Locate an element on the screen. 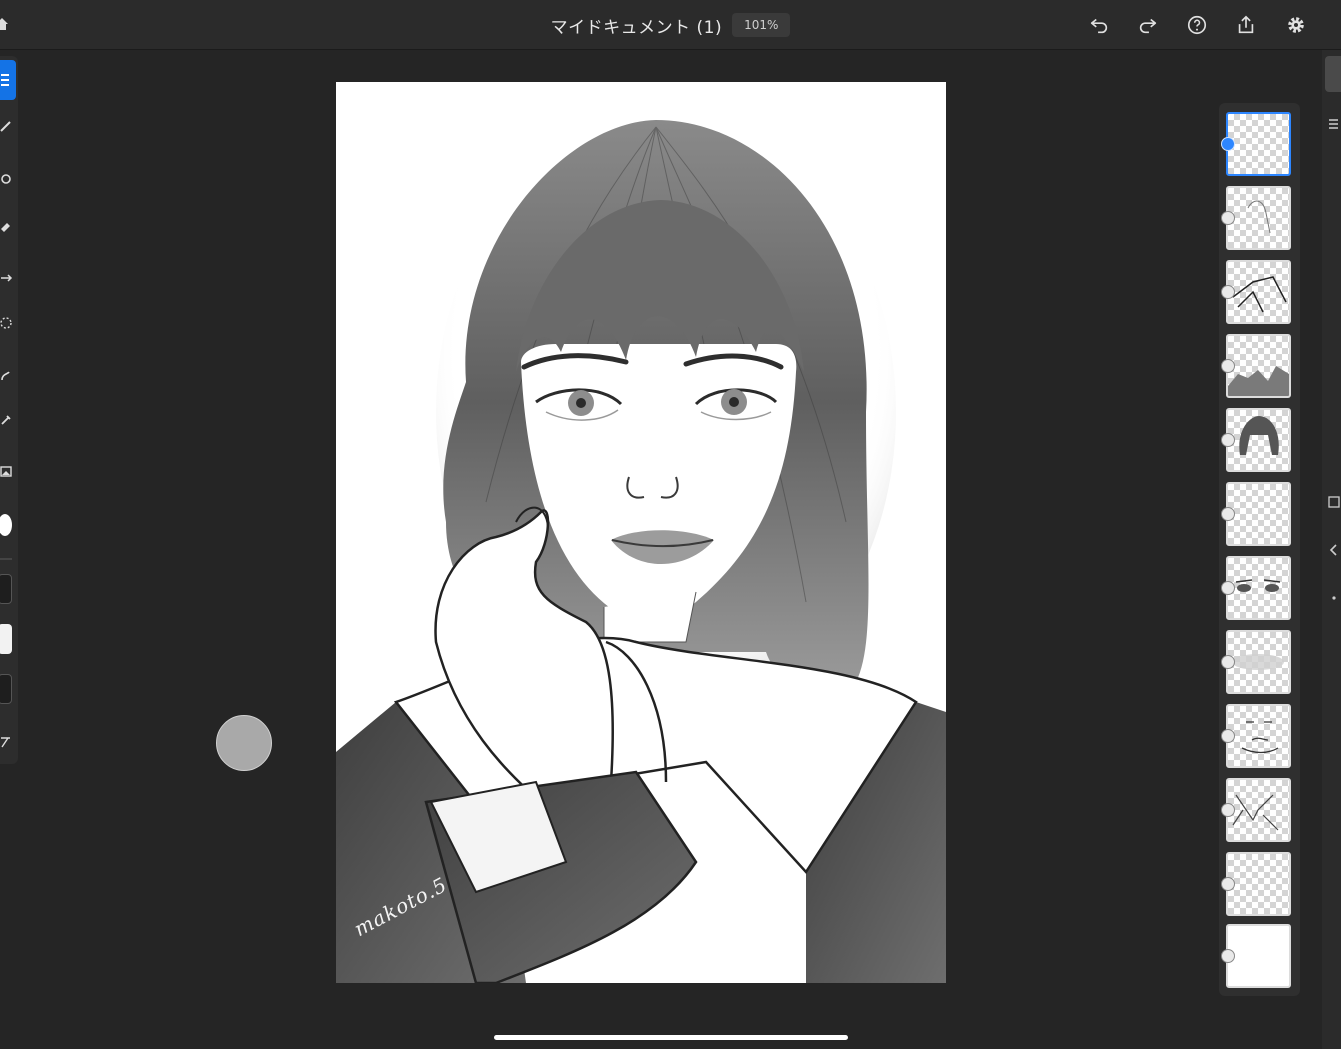 The height and width of the screenshot is (1049, 1341). layers-panel-toggle-icon is located at coordinates (1333, 74).